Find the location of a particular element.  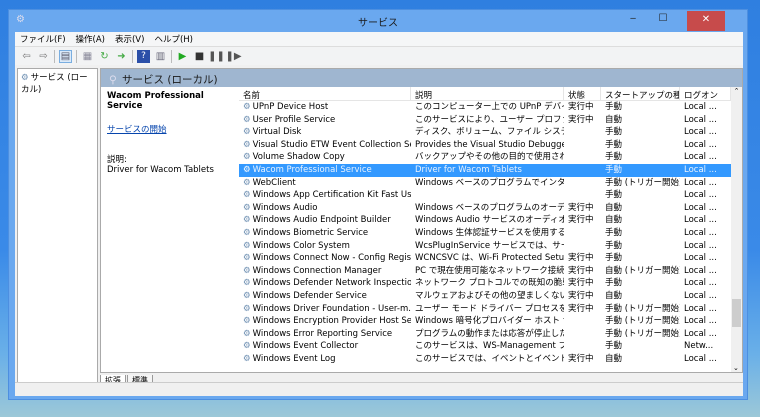

properties-icon: ▦ is located at coordinates (87, 56).